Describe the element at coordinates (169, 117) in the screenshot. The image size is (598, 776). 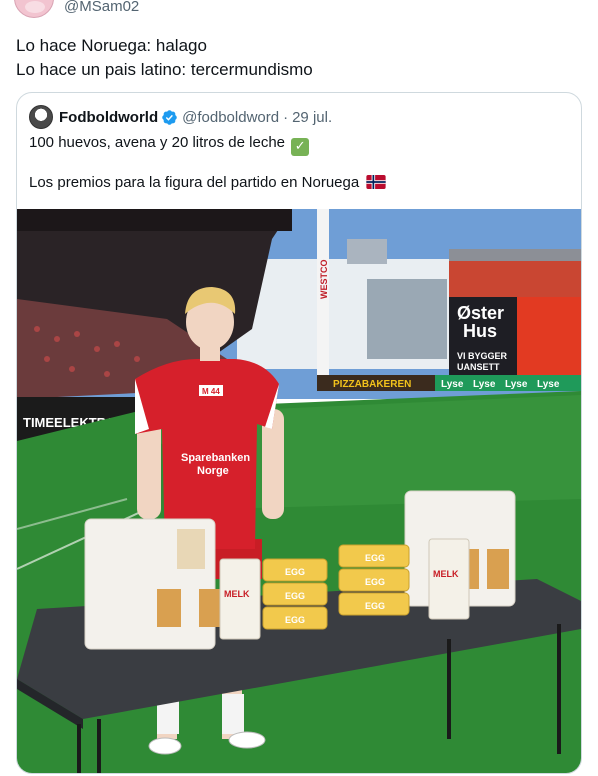
I see `verified-badge-icon` at that location.